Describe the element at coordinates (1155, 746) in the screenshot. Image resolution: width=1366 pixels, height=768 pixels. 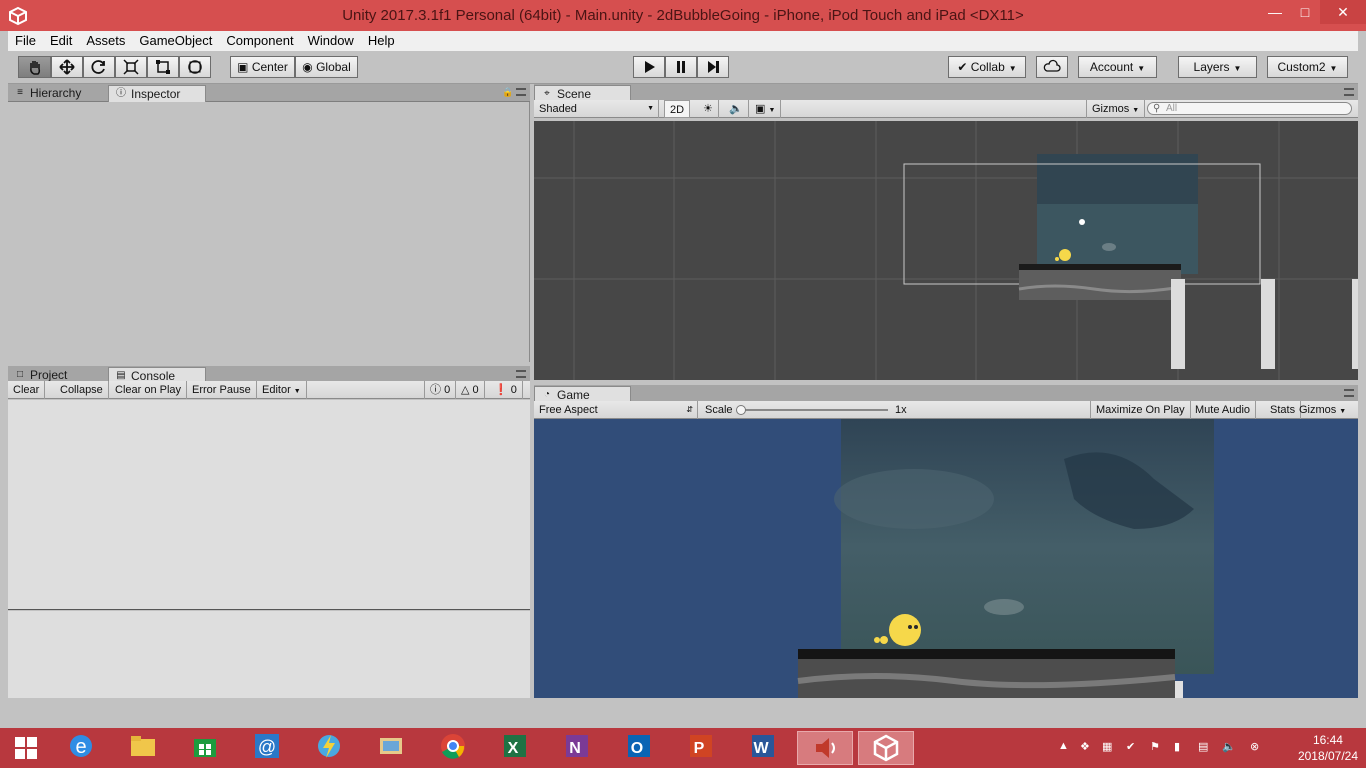
I see `flag-icon: ⚑` at that location.